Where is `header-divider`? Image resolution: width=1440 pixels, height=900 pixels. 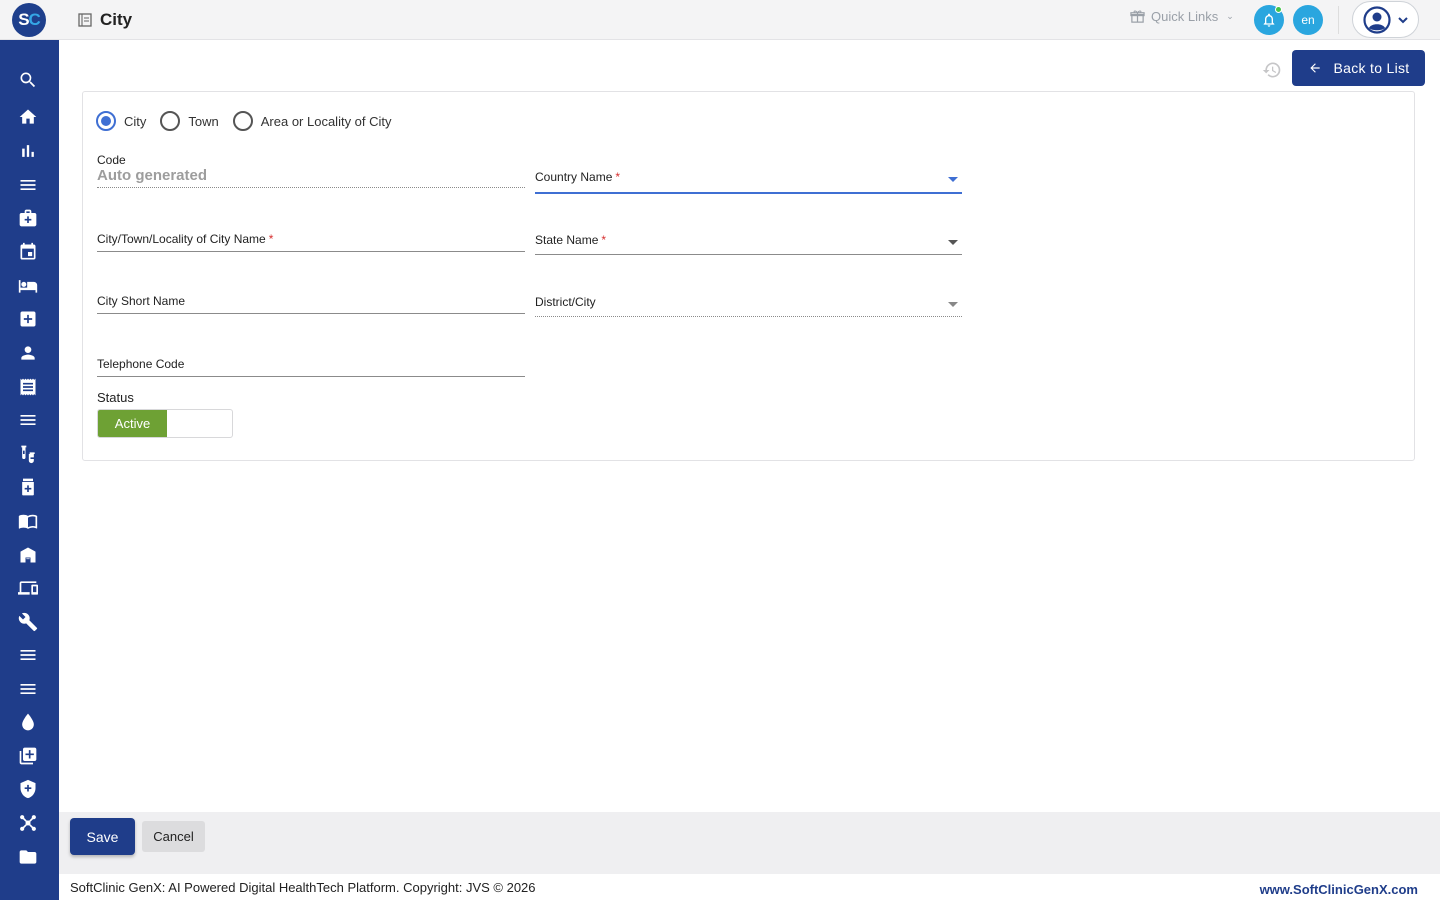 header-divider is located at coordinates (1338, 20).